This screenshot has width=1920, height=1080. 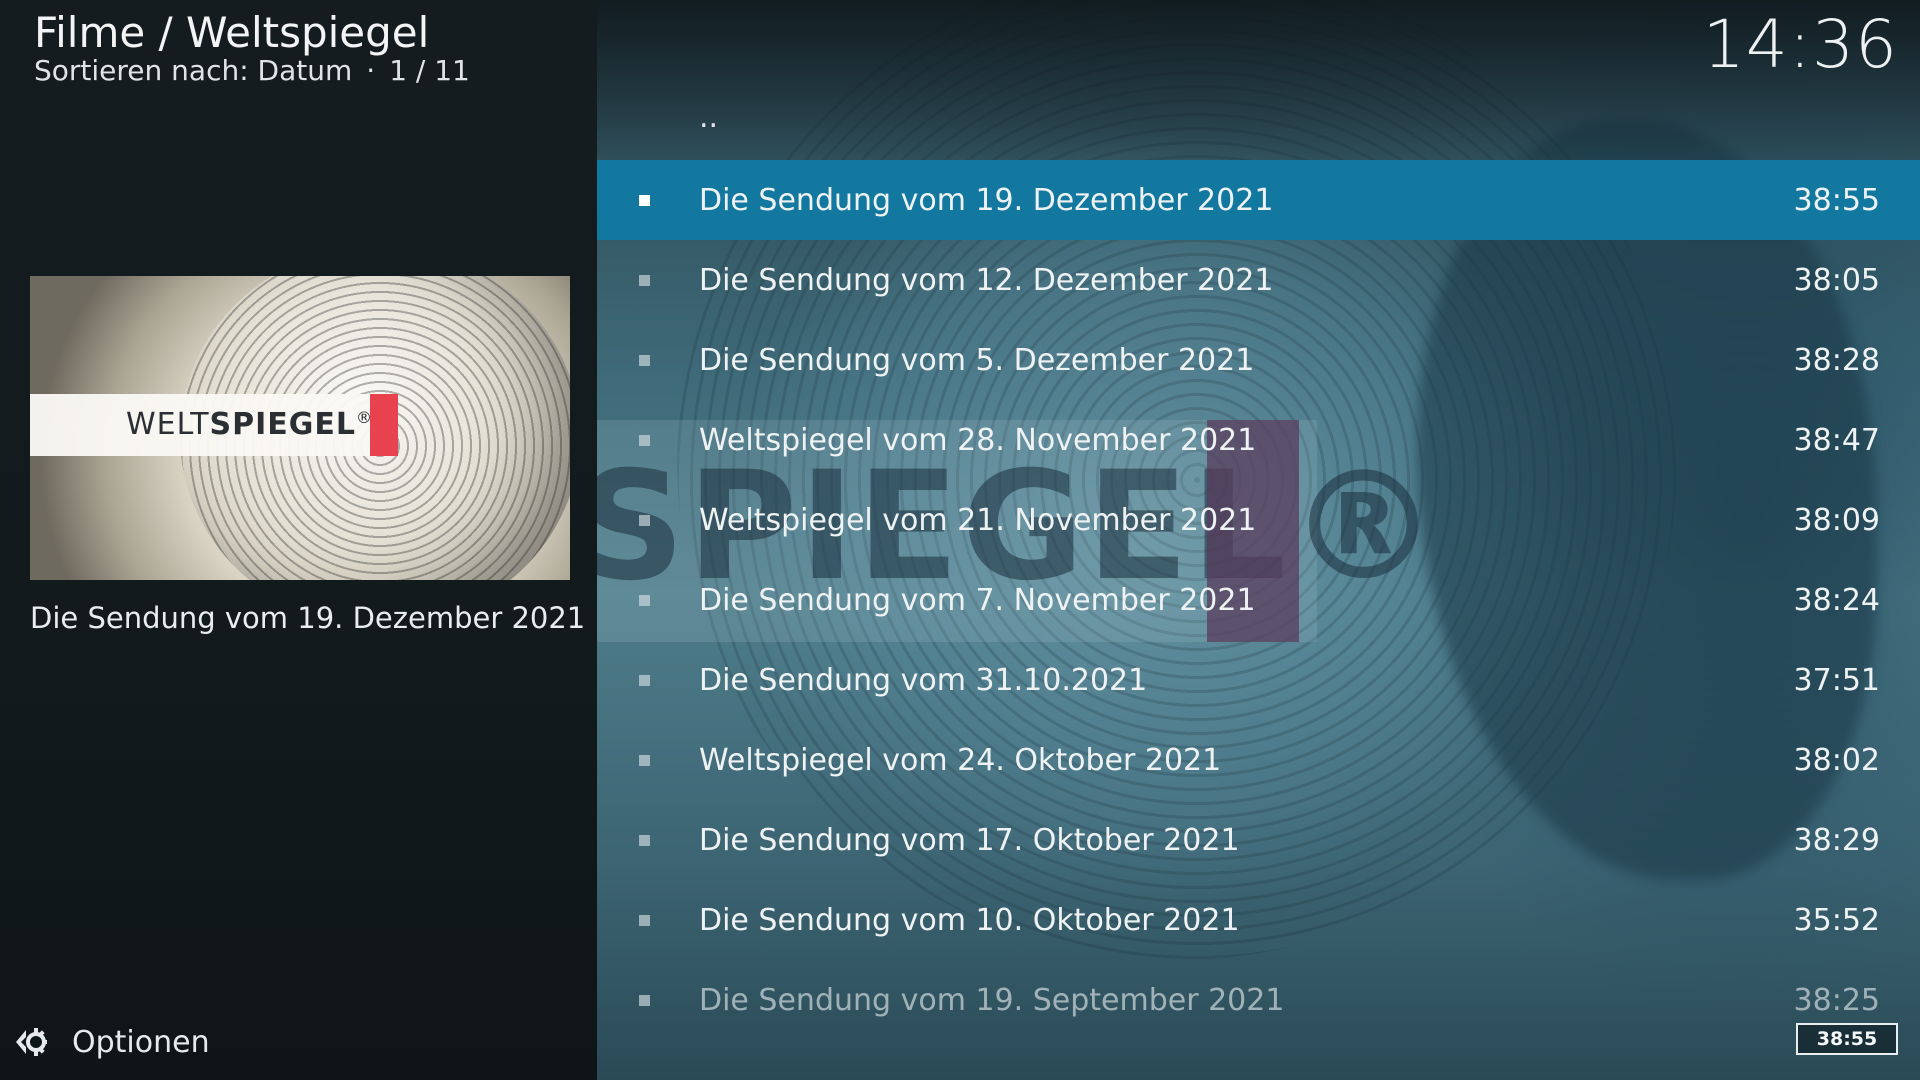 I want to click on list-item: Die Sendung vom 31.10.2021 37:51, so click(x=1258, y=680).